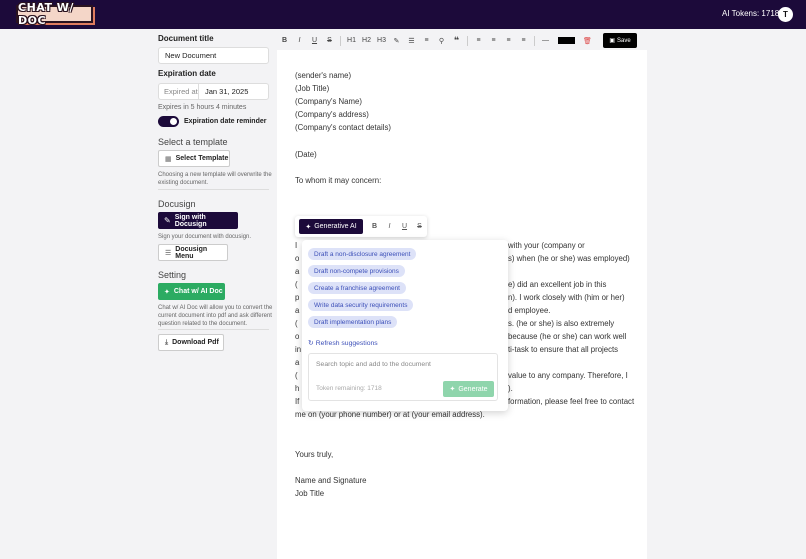 This screenshot has height=559, width=806. I want to click on divider, so click(213, 189).